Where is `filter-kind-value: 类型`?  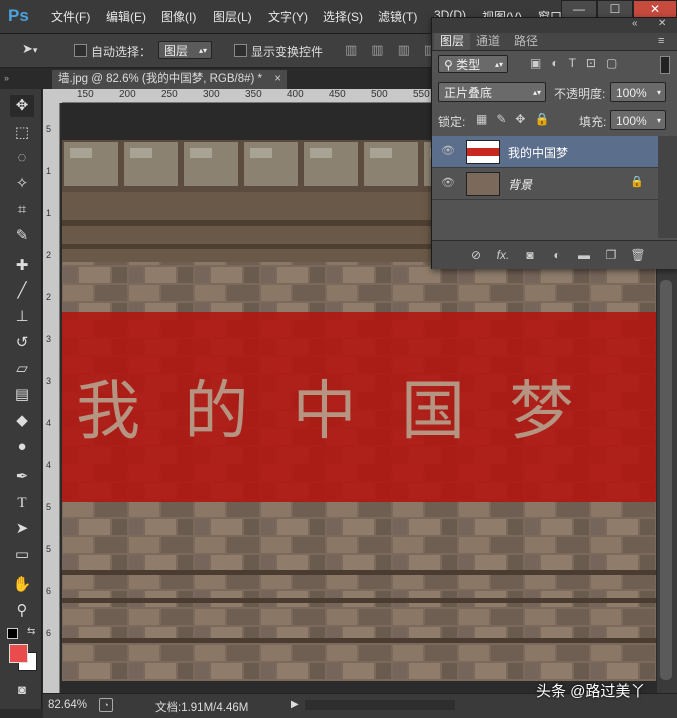 filter-kind-value: 类型 is located at coordinates (468, 65).